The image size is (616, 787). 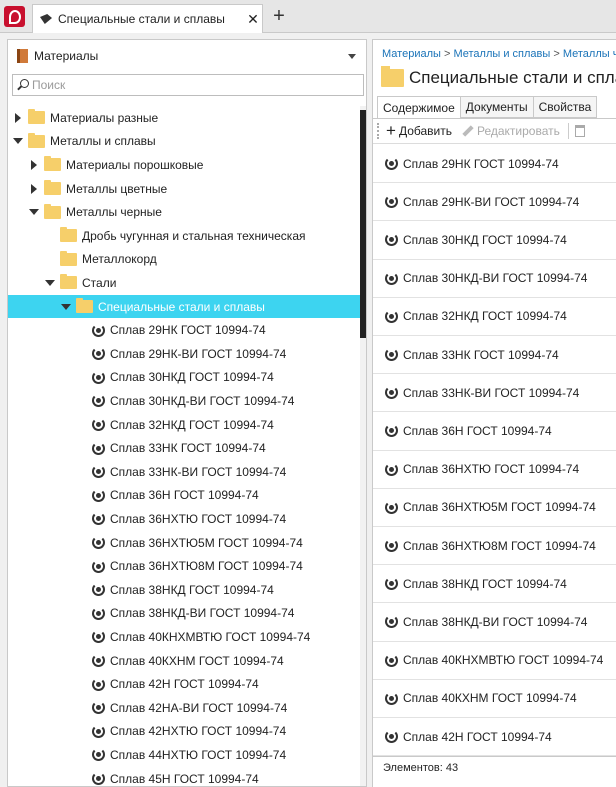 What do you see at coordinates (184, 260) in the screenshot?
I see `tree-folder-item: Металлокорд` at bounding box center [184, 260].